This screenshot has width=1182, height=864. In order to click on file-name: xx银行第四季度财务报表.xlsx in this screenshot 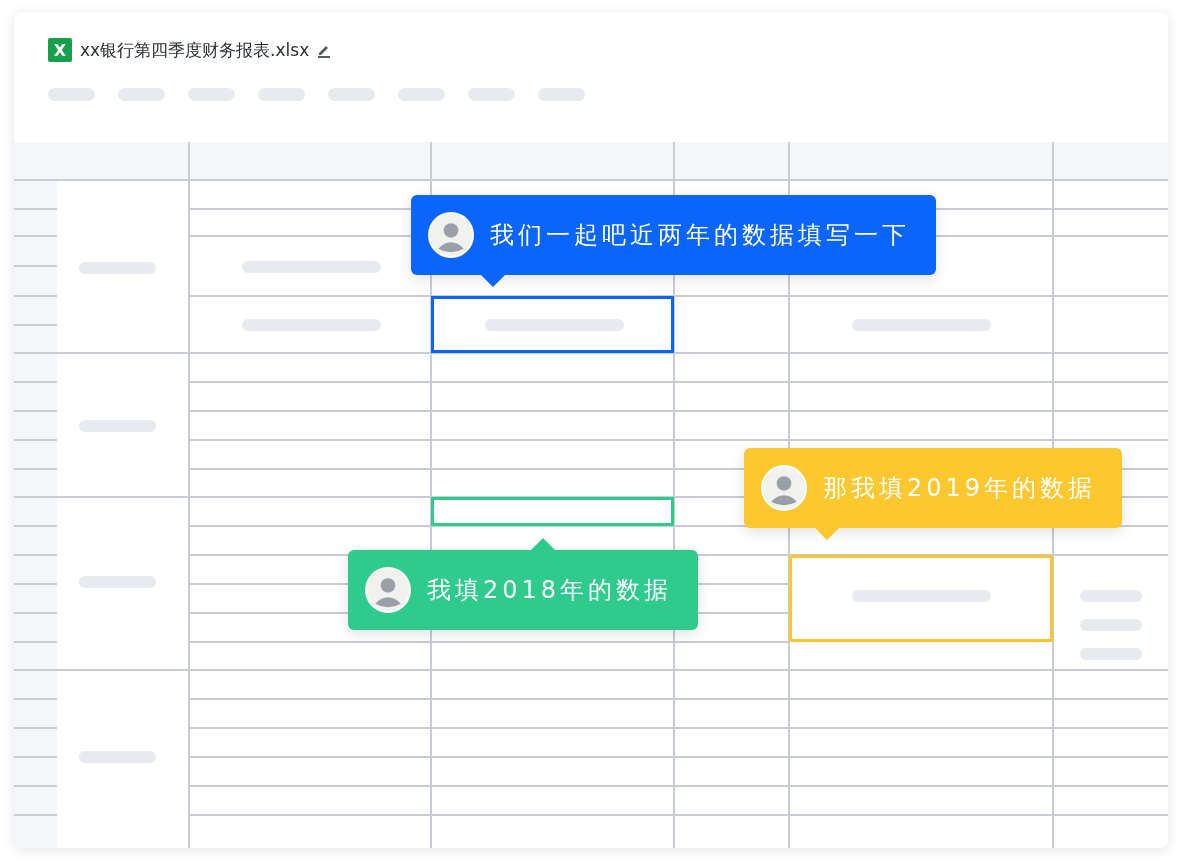, I will do `click(195, 50)`.